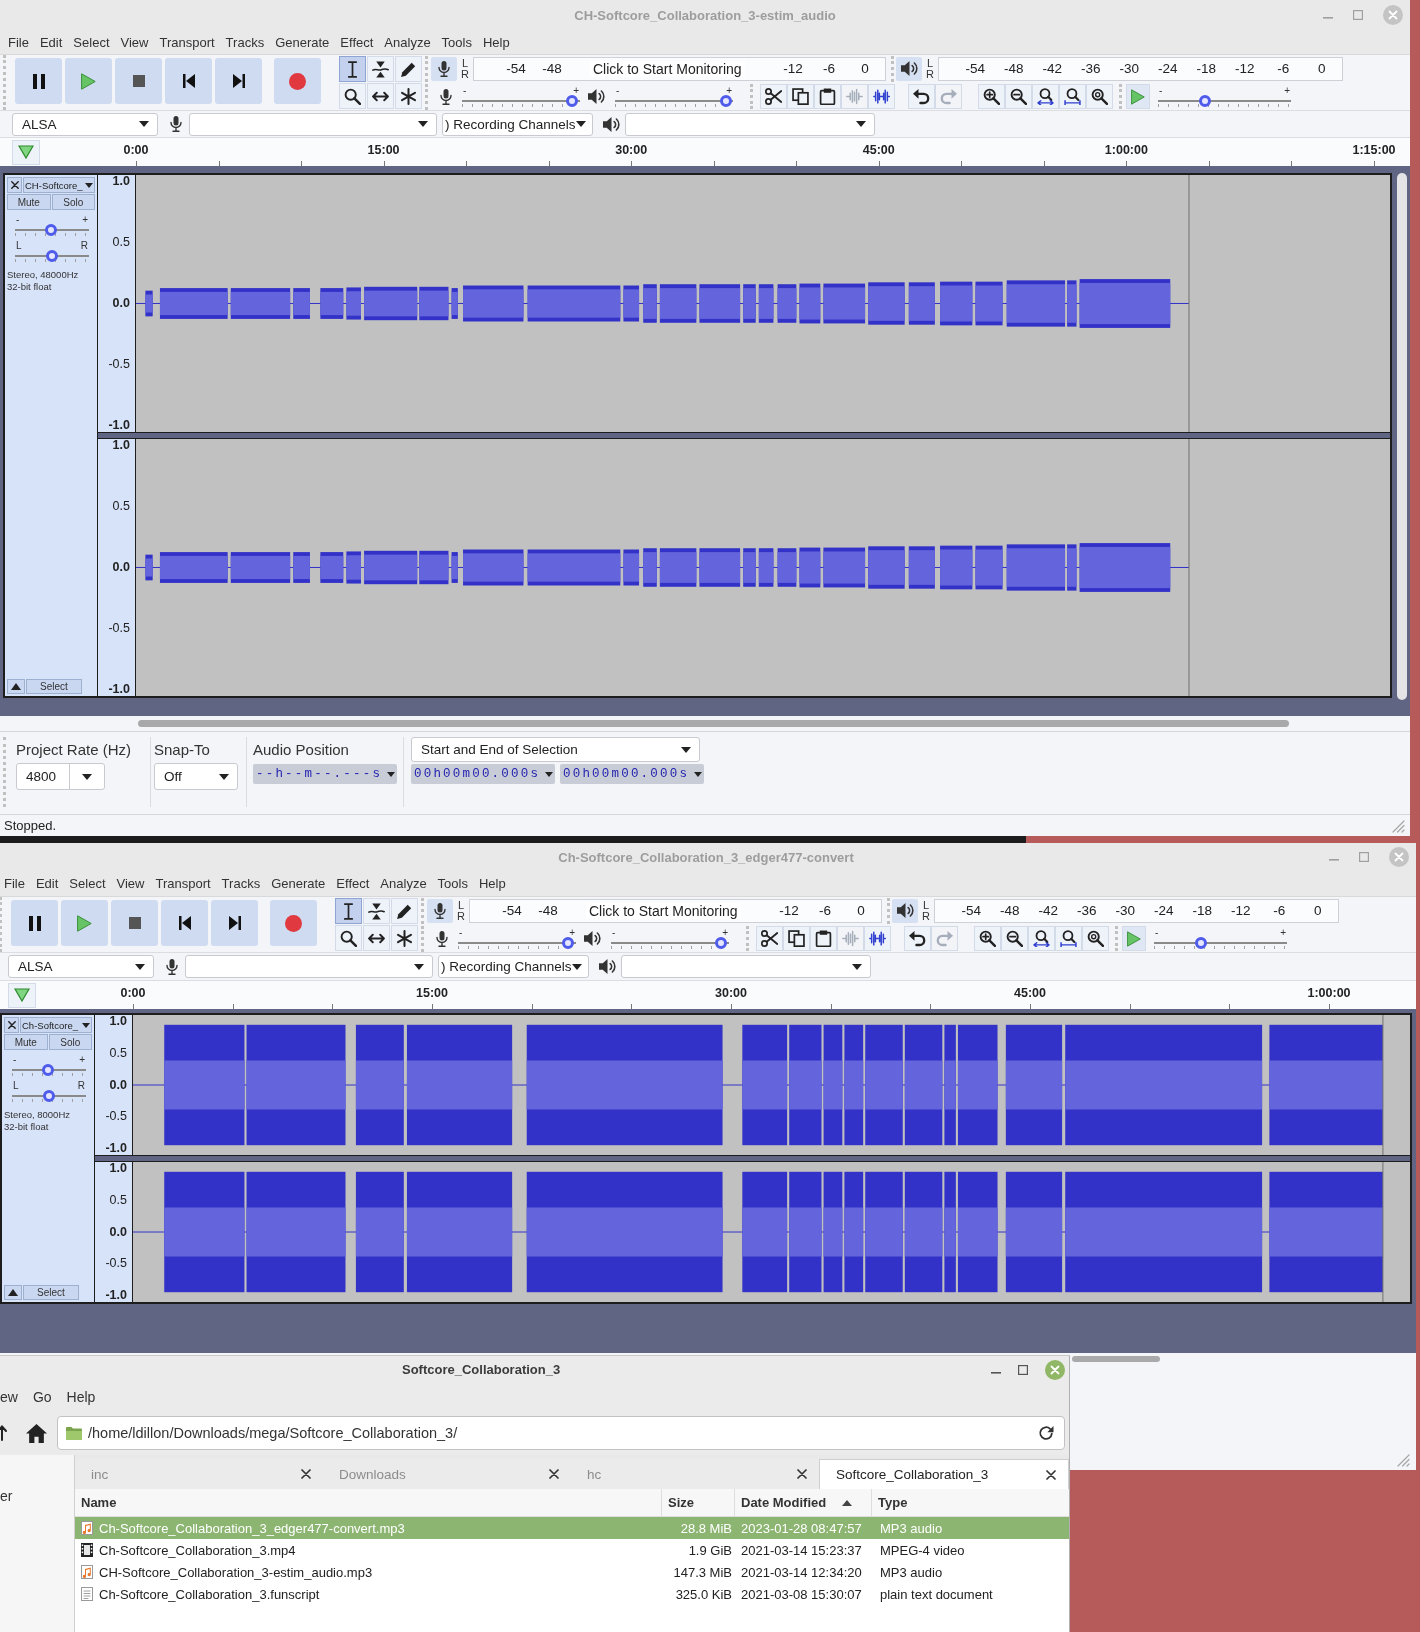 Image resolution: width=1420 pixels, height=1632 pixels. What do you see at coordinates (59, 185) in the screenshot?
I see `track-name-menu: CH-Softcore_` at bounding box center [59, 185].